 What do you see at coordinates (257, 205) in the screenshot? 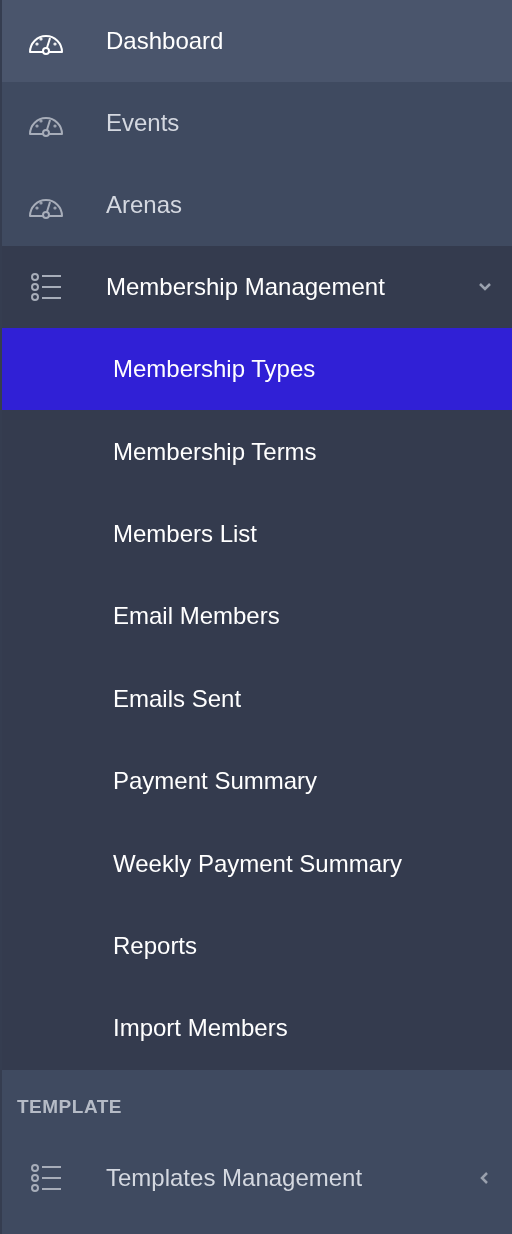
I see `nav-item: Arenas` at bounding box center [257, 205].